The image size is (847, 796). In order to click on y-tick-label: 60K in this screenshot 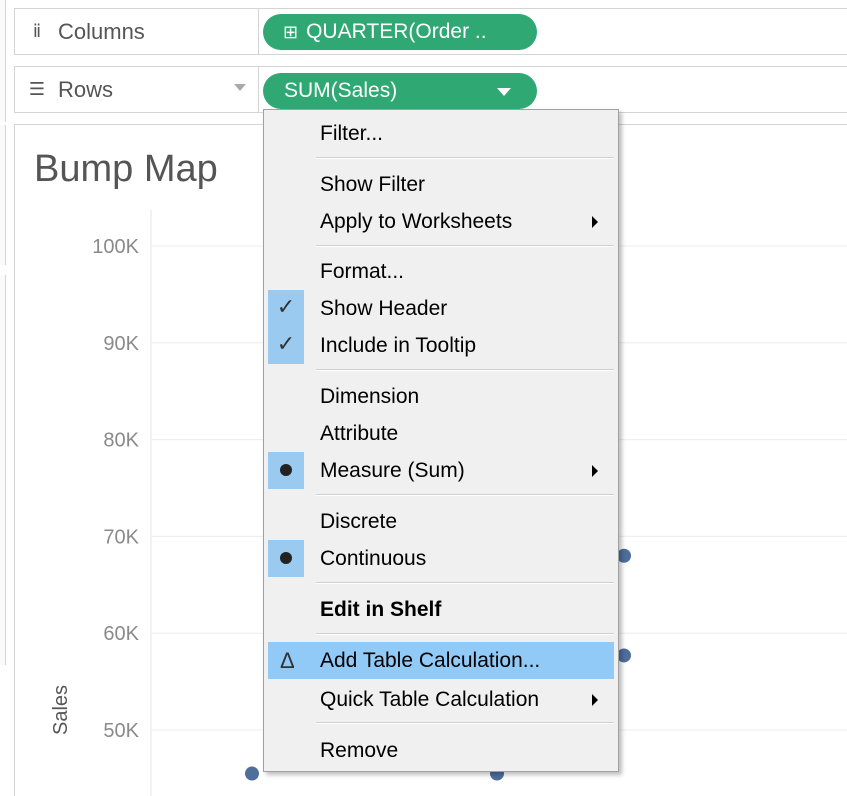, I will do `click(121, 634)`.